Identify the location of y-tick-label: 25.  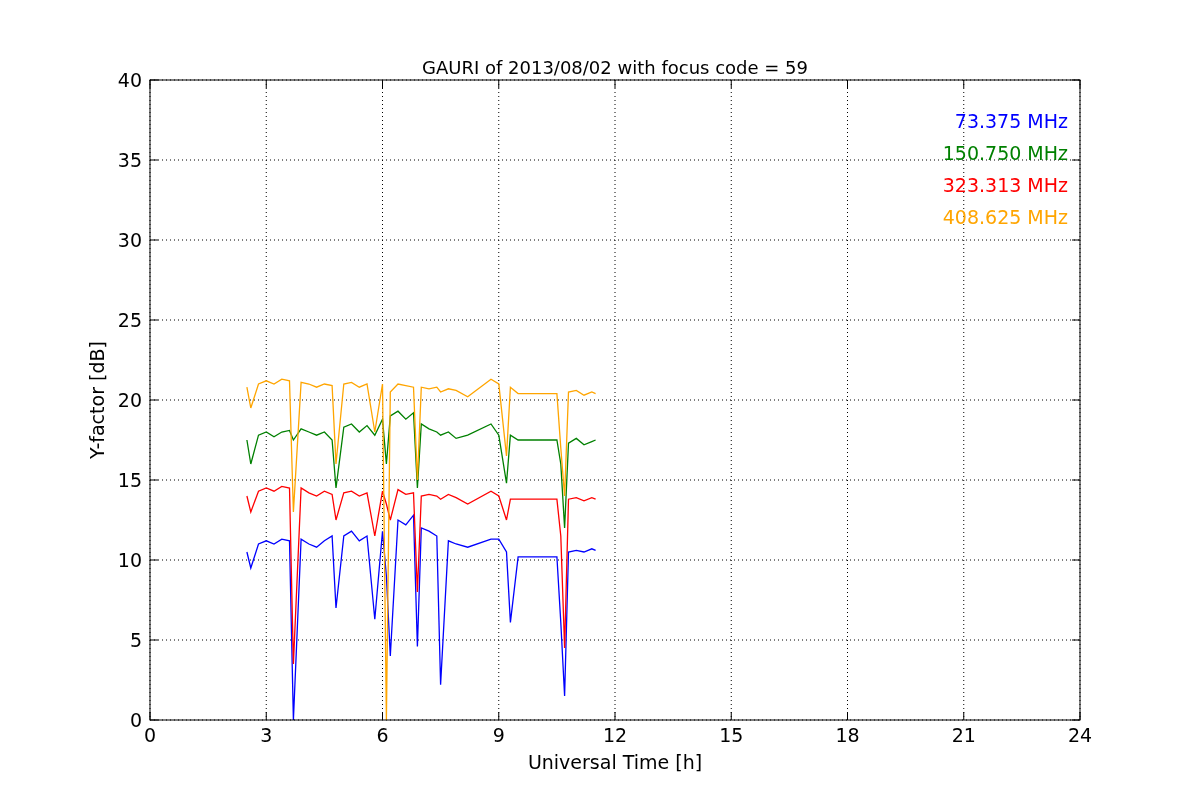
(129, 320).